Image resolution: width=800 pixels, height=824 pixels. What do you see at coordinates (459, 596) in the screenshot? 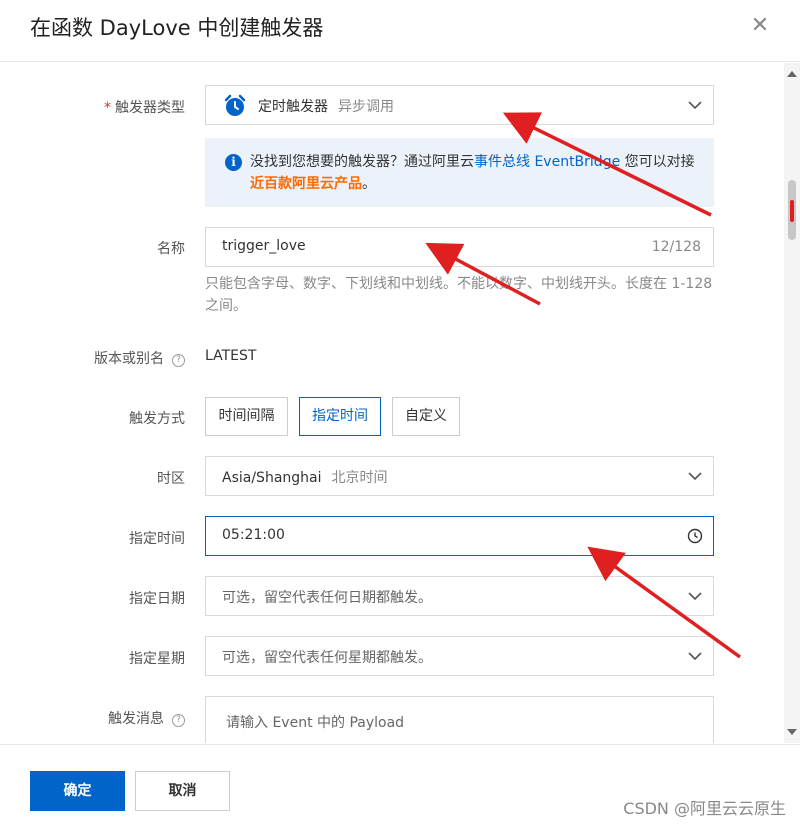
I see `date-select: 可选，留空代表任何日期都触发。` at bounding box center [459, 596].